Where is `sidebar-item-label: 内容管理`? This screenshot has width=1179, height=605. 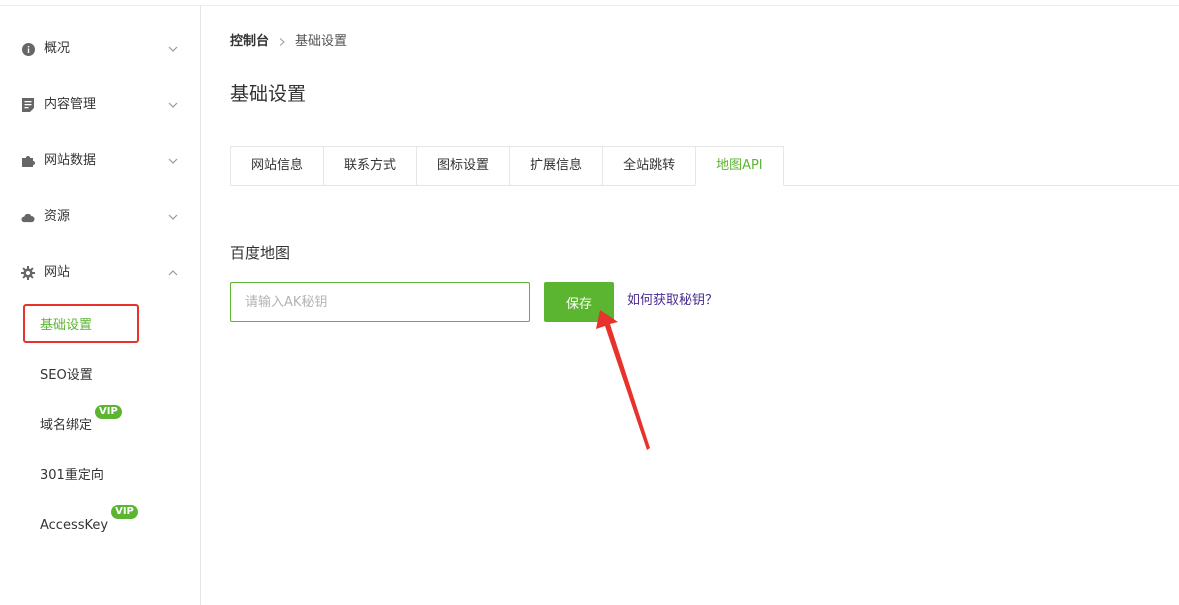 sidebar-item-label: 内容管理 is located at coordinates (70, 104).